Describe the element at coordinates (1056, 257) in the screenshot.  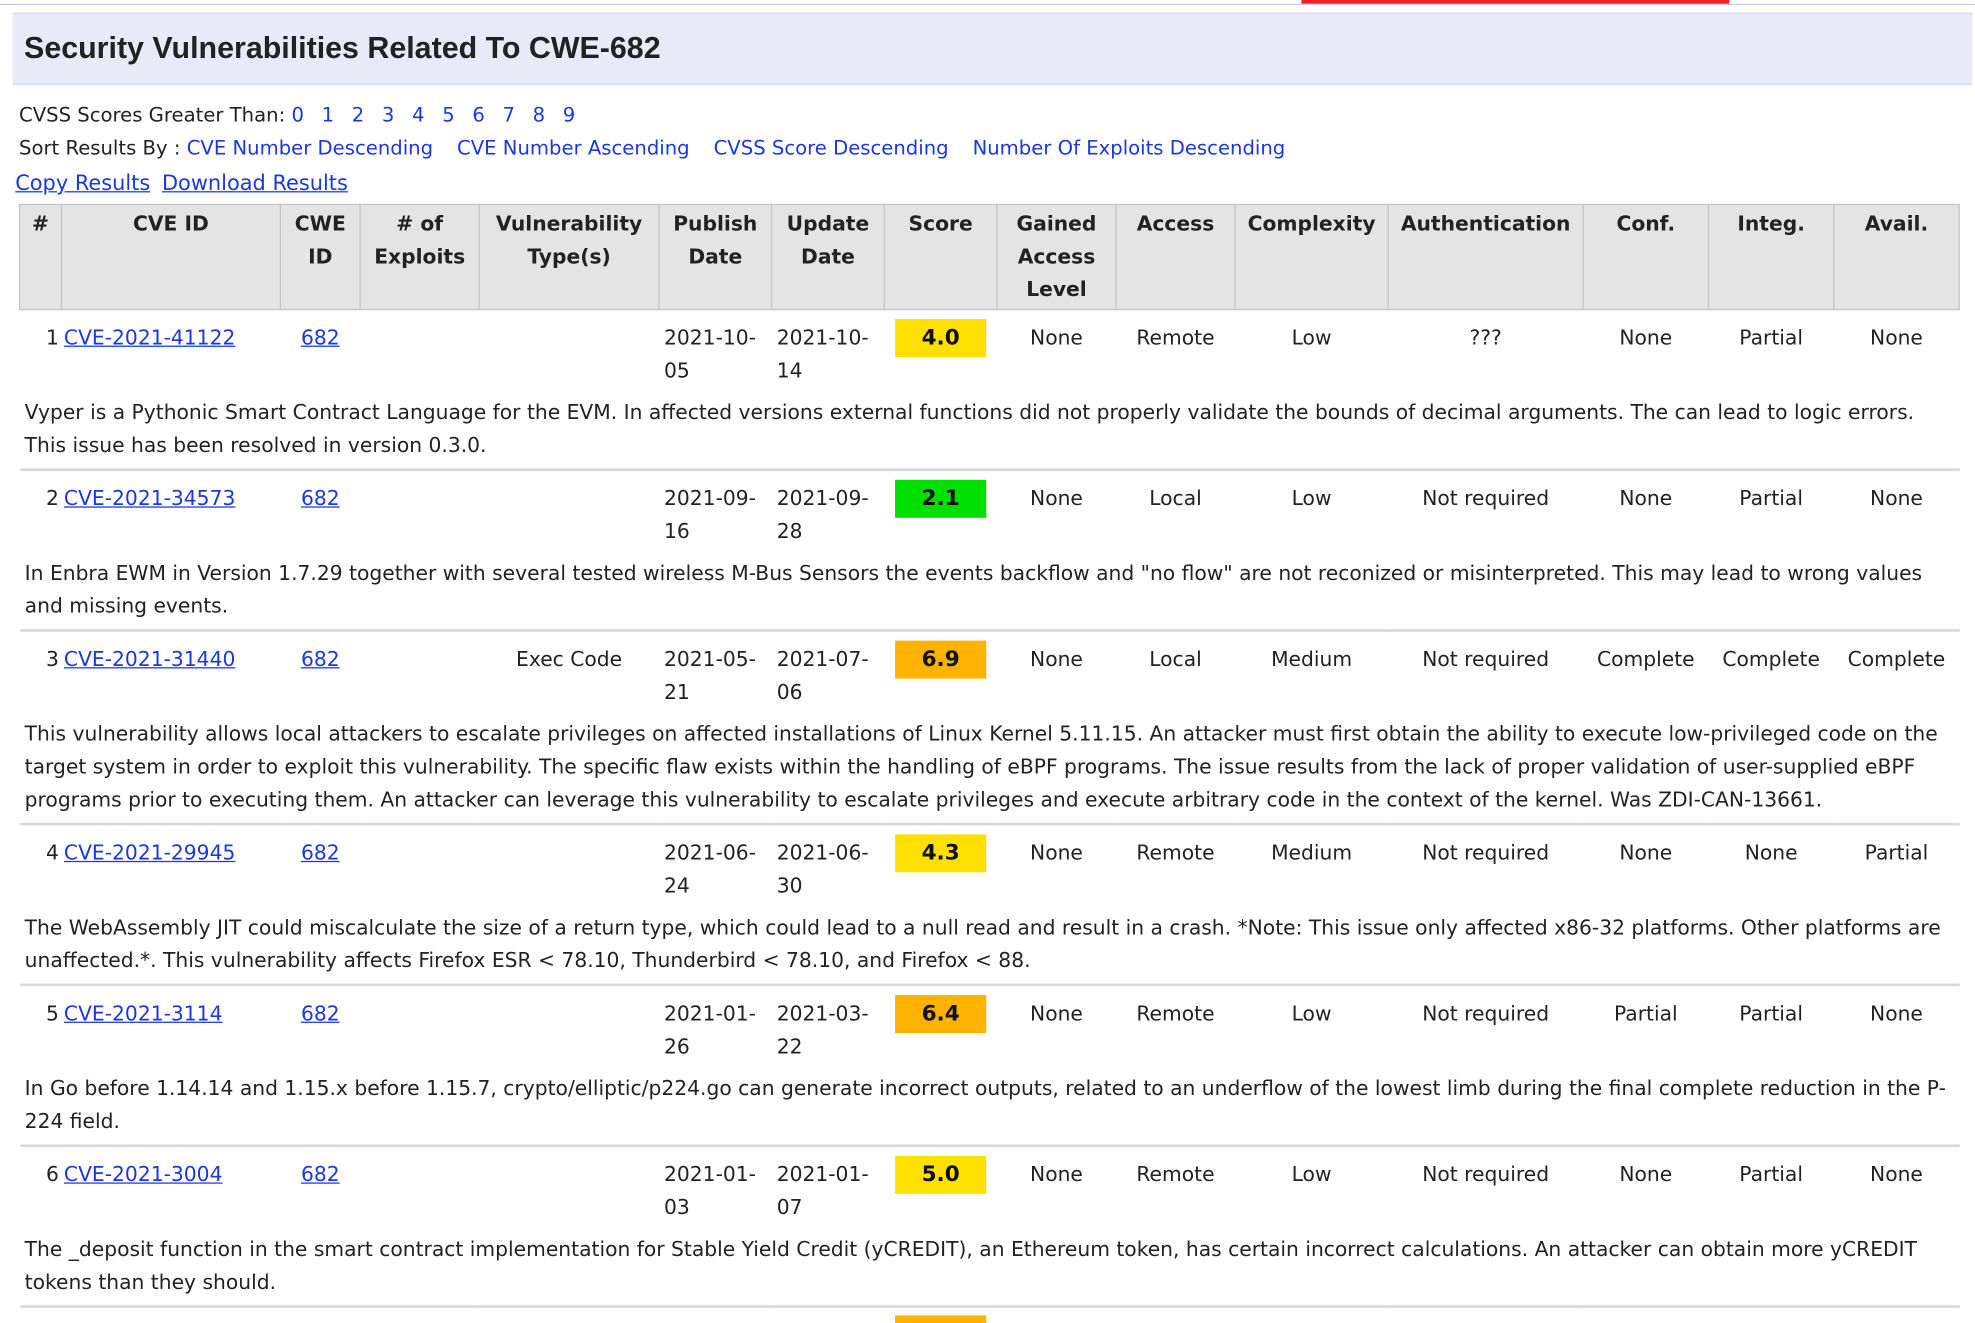
I see `col-gained-access-header: Gained Access Level` at that location.